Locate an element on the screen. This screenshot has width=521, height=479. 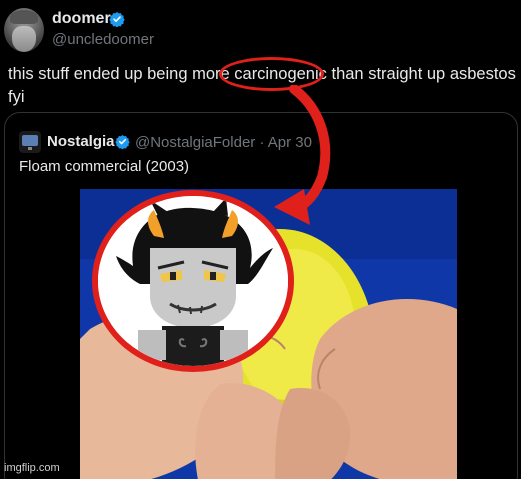
character-circle-annotation is located at coordinates (193, 281).